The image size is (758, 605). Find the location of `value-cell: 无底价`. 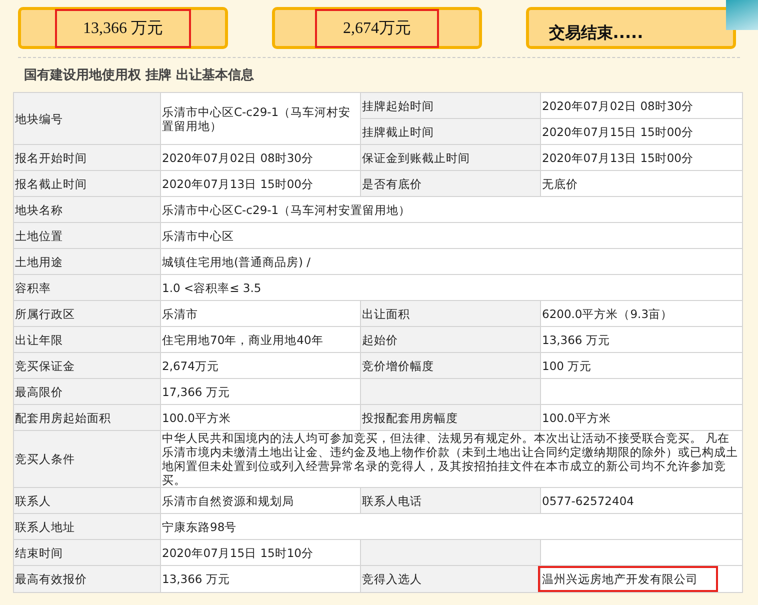

value-cell: 无底价 is located at coordinates (641, 183).